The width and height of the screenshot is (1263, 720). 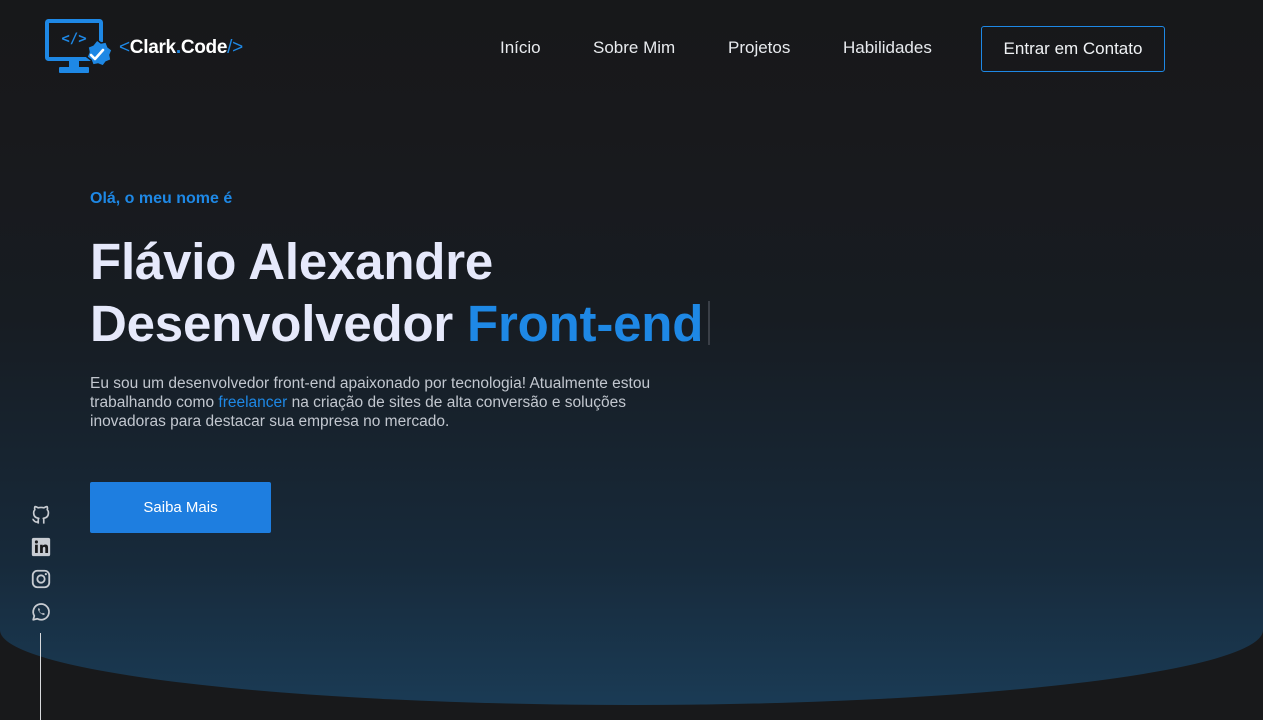 I want to click on nav-link-projetos: Projetos, so click(x=759, y=48).